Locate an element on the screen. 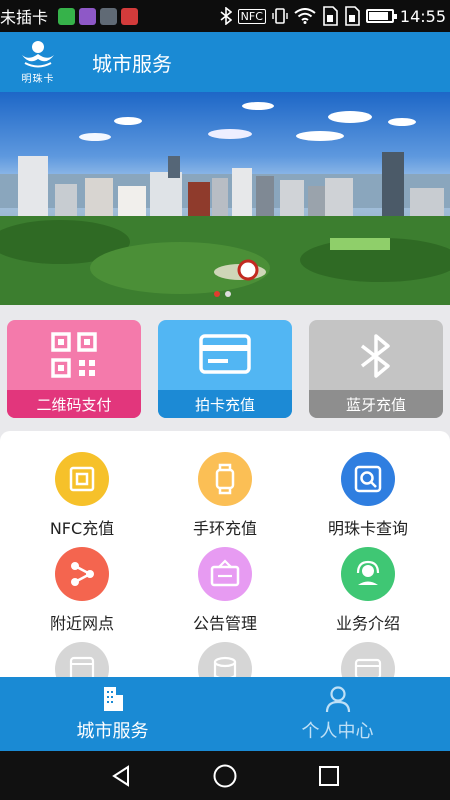 Image resolution: width=450 pixels, height=800 pixels. system-nav-bar is located at coordinates (225, 775).